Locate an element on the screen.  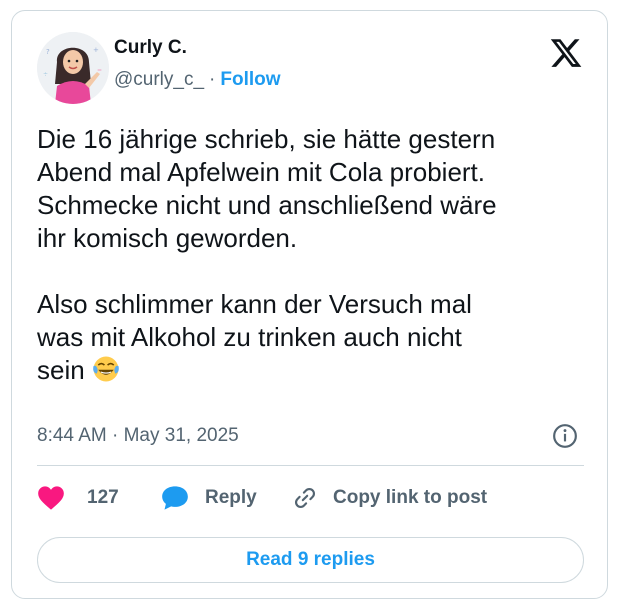
tweet-line: ihr komisch geworden. is located at coordinates (167, 238).